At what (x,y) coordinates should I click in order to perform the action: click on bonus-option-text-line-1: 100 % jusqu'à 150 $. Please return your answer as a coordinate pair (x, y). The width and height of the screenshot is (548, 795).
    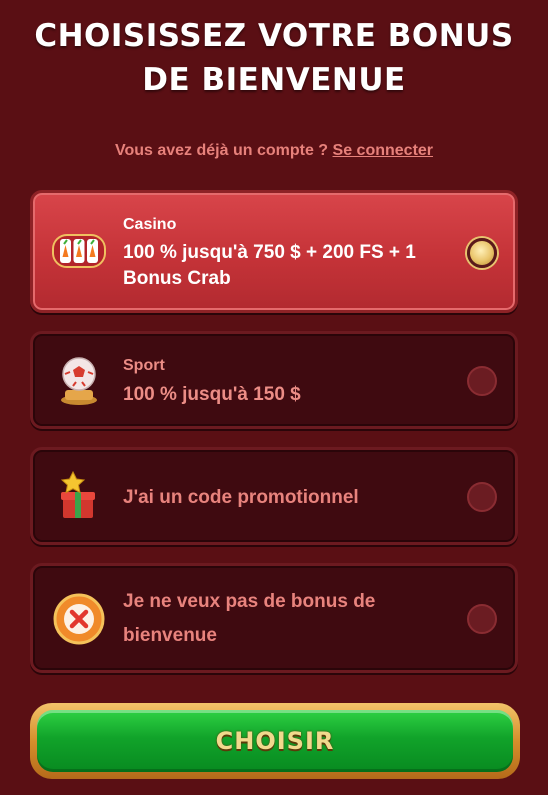
    Looking at the image, I should click on (212, 394).